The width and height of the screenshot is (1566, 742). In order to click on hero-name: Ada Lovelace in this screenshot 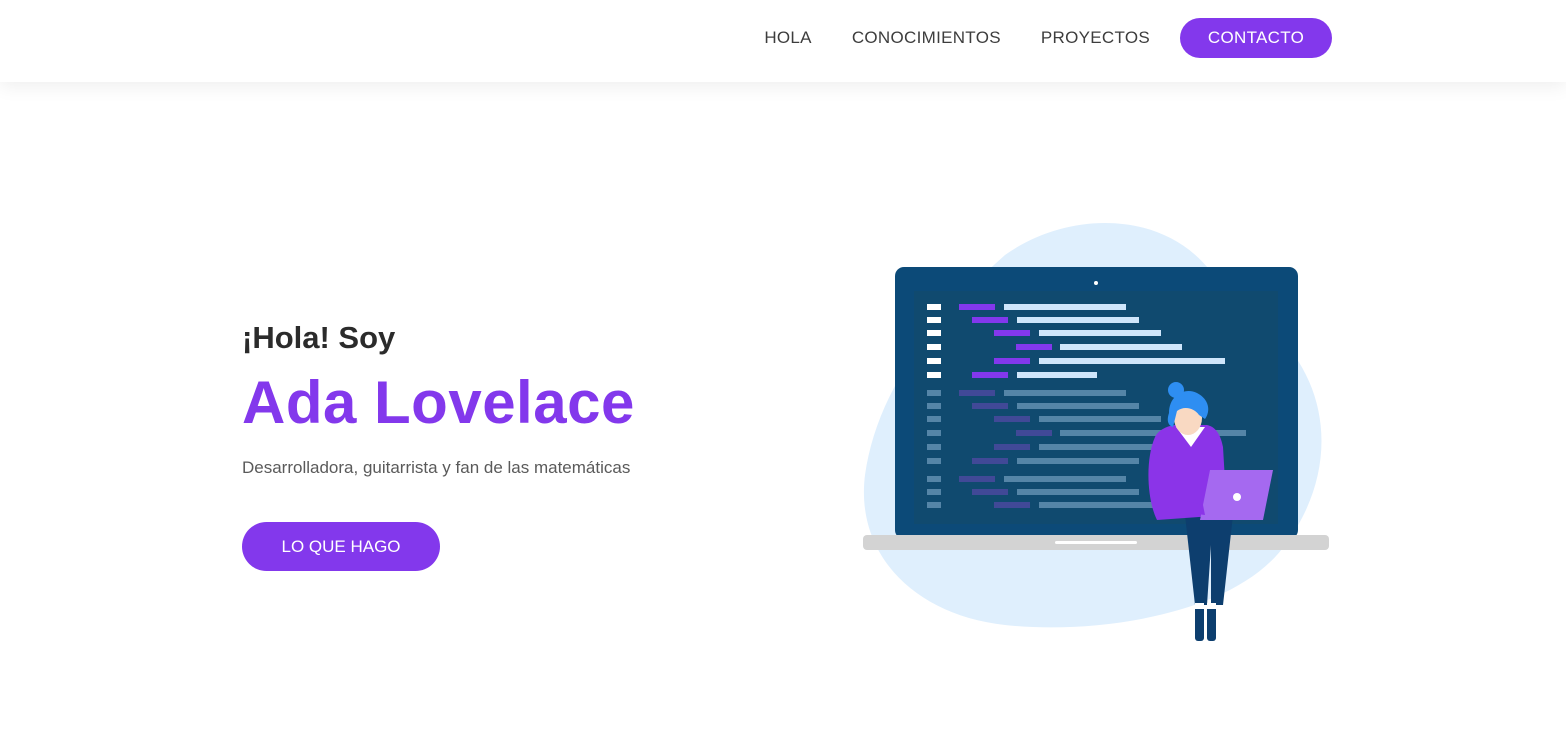, I will do `click(438, 402)`.